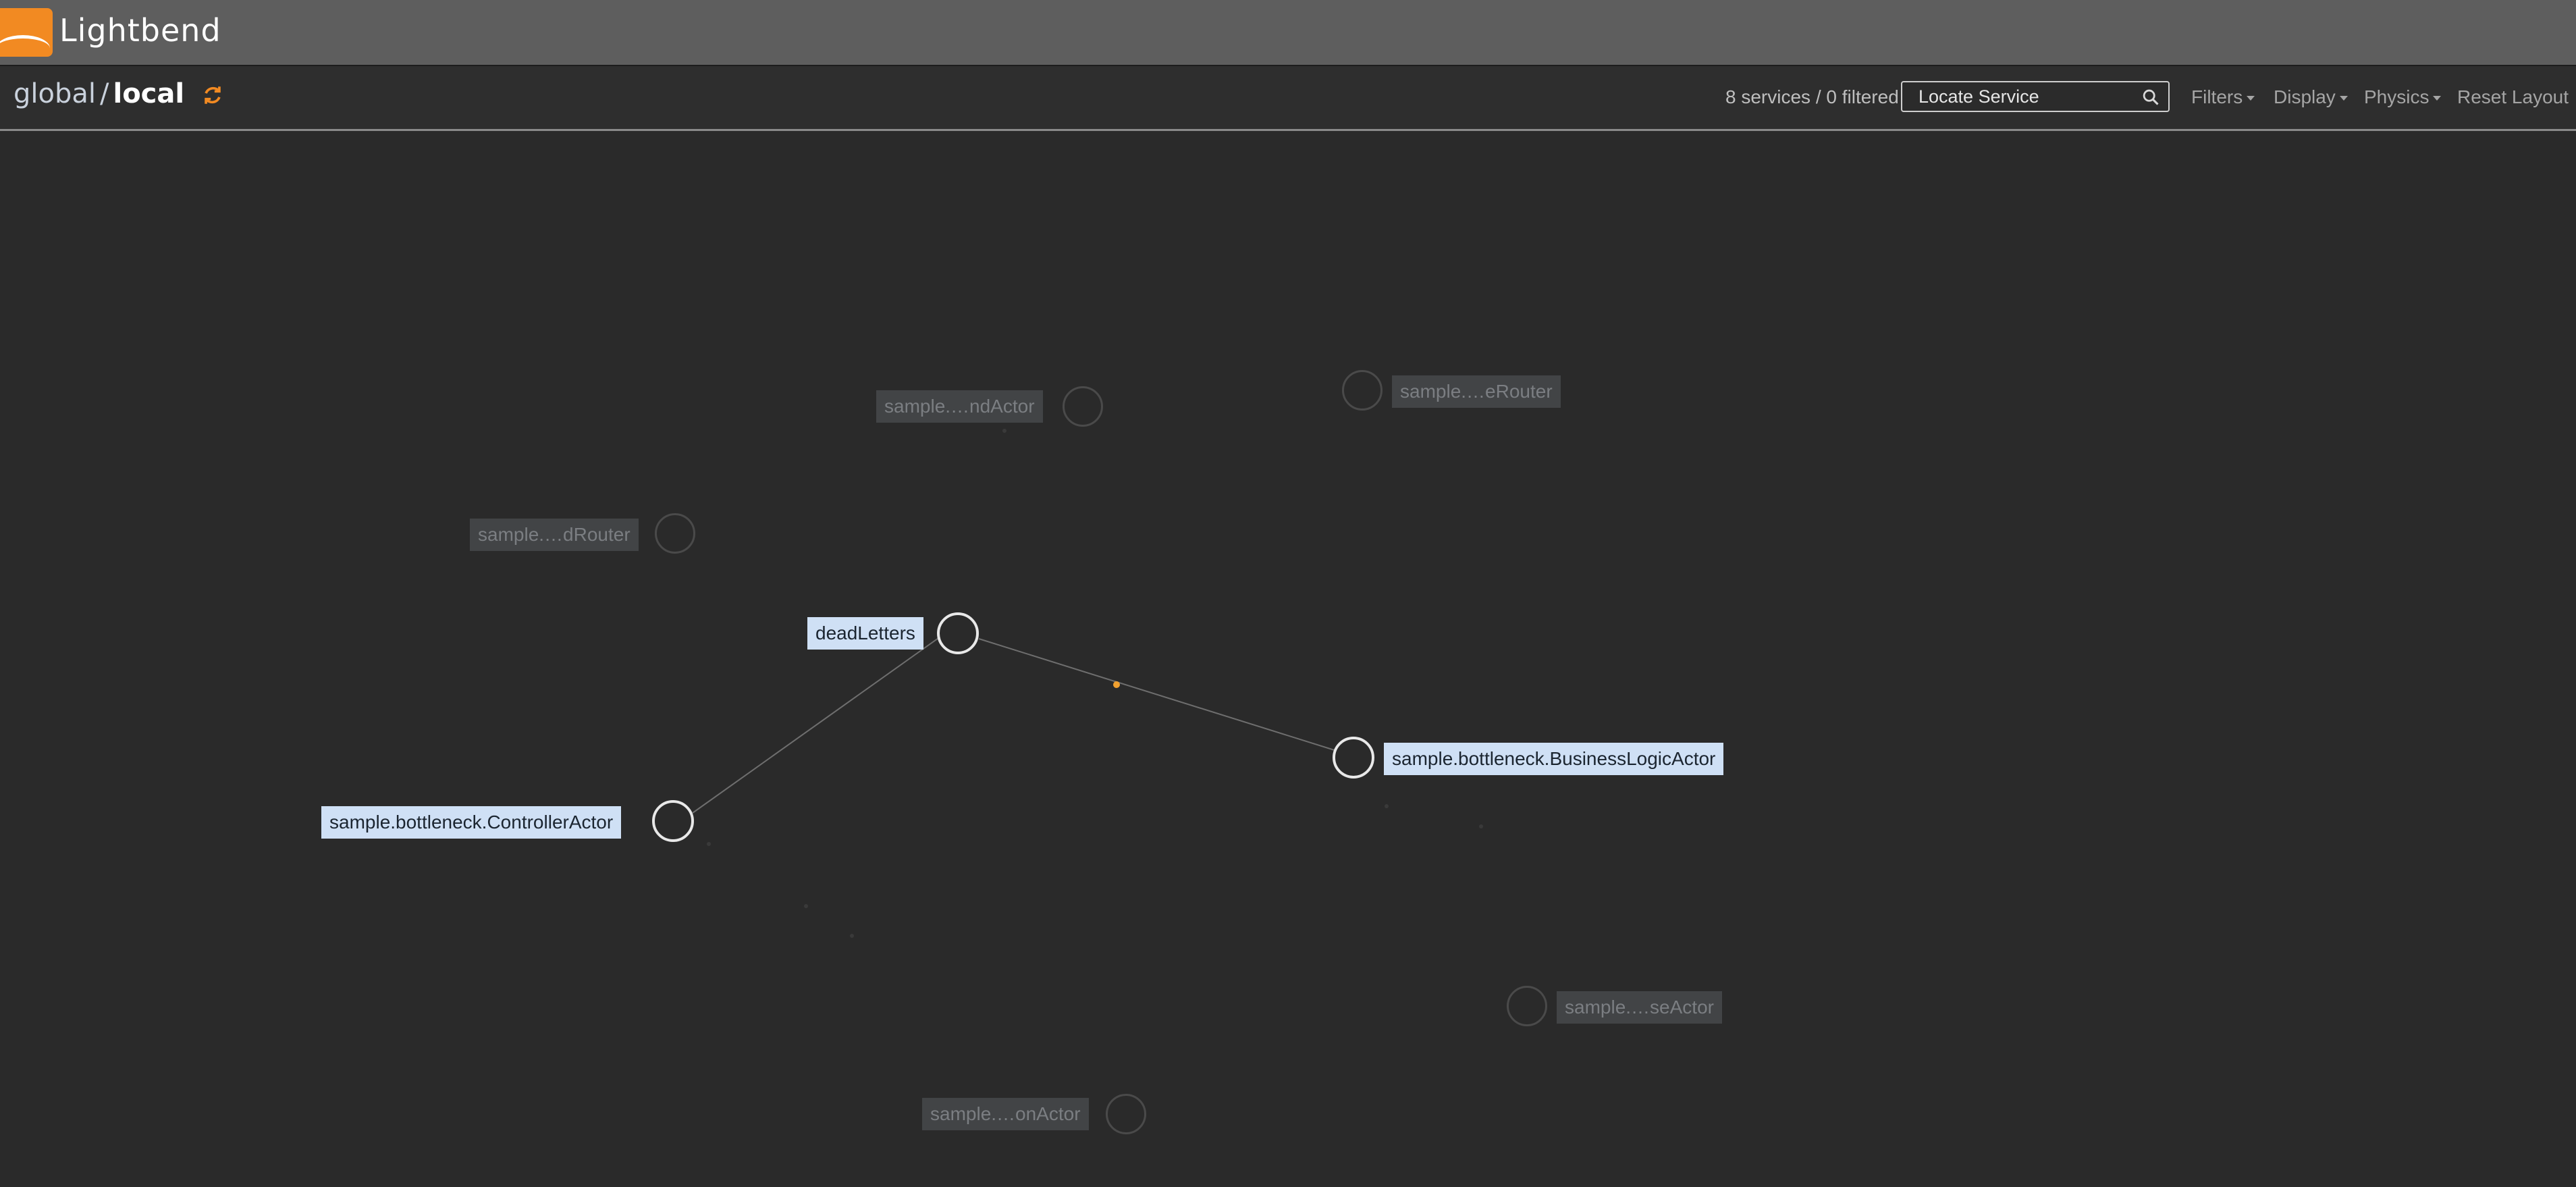 Image resolution: width=2576 pixels, height=1187 pixels. I want to click on breadcrumb: global / local, so click(119, 93).